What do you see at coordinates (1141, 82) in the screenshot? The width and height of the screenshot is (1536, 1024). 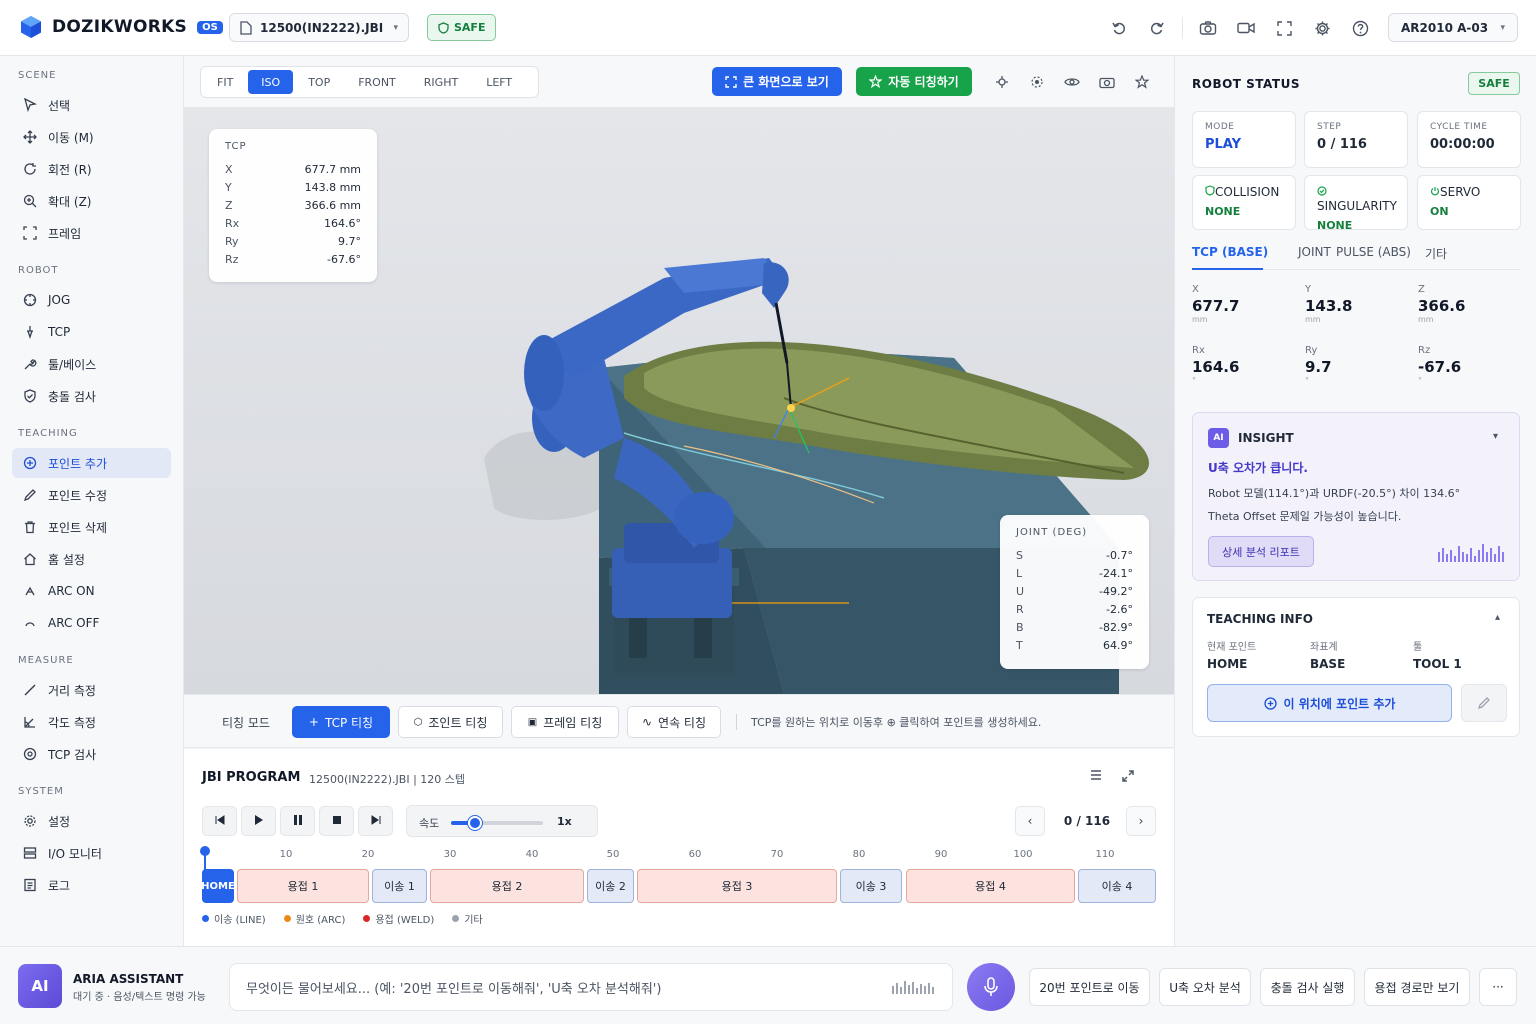 I see `star-icon` at bounding box center [1141, 82].